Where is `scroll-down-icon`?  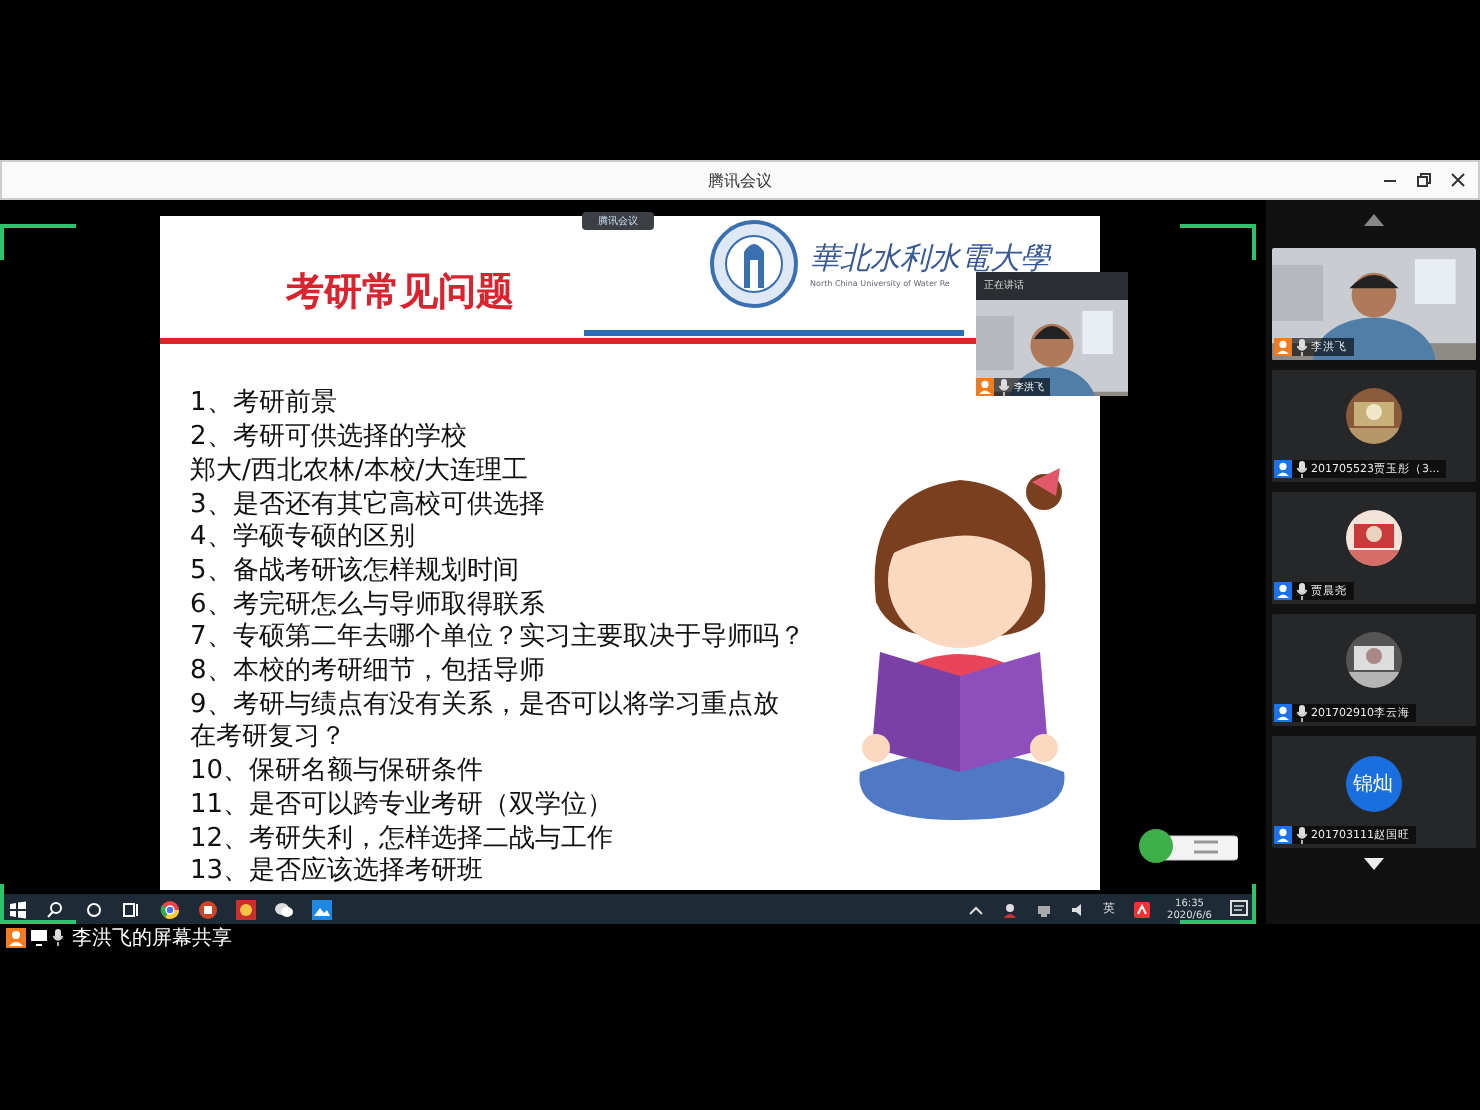 scroll-down-icon is located at coordinates (1373, 864).